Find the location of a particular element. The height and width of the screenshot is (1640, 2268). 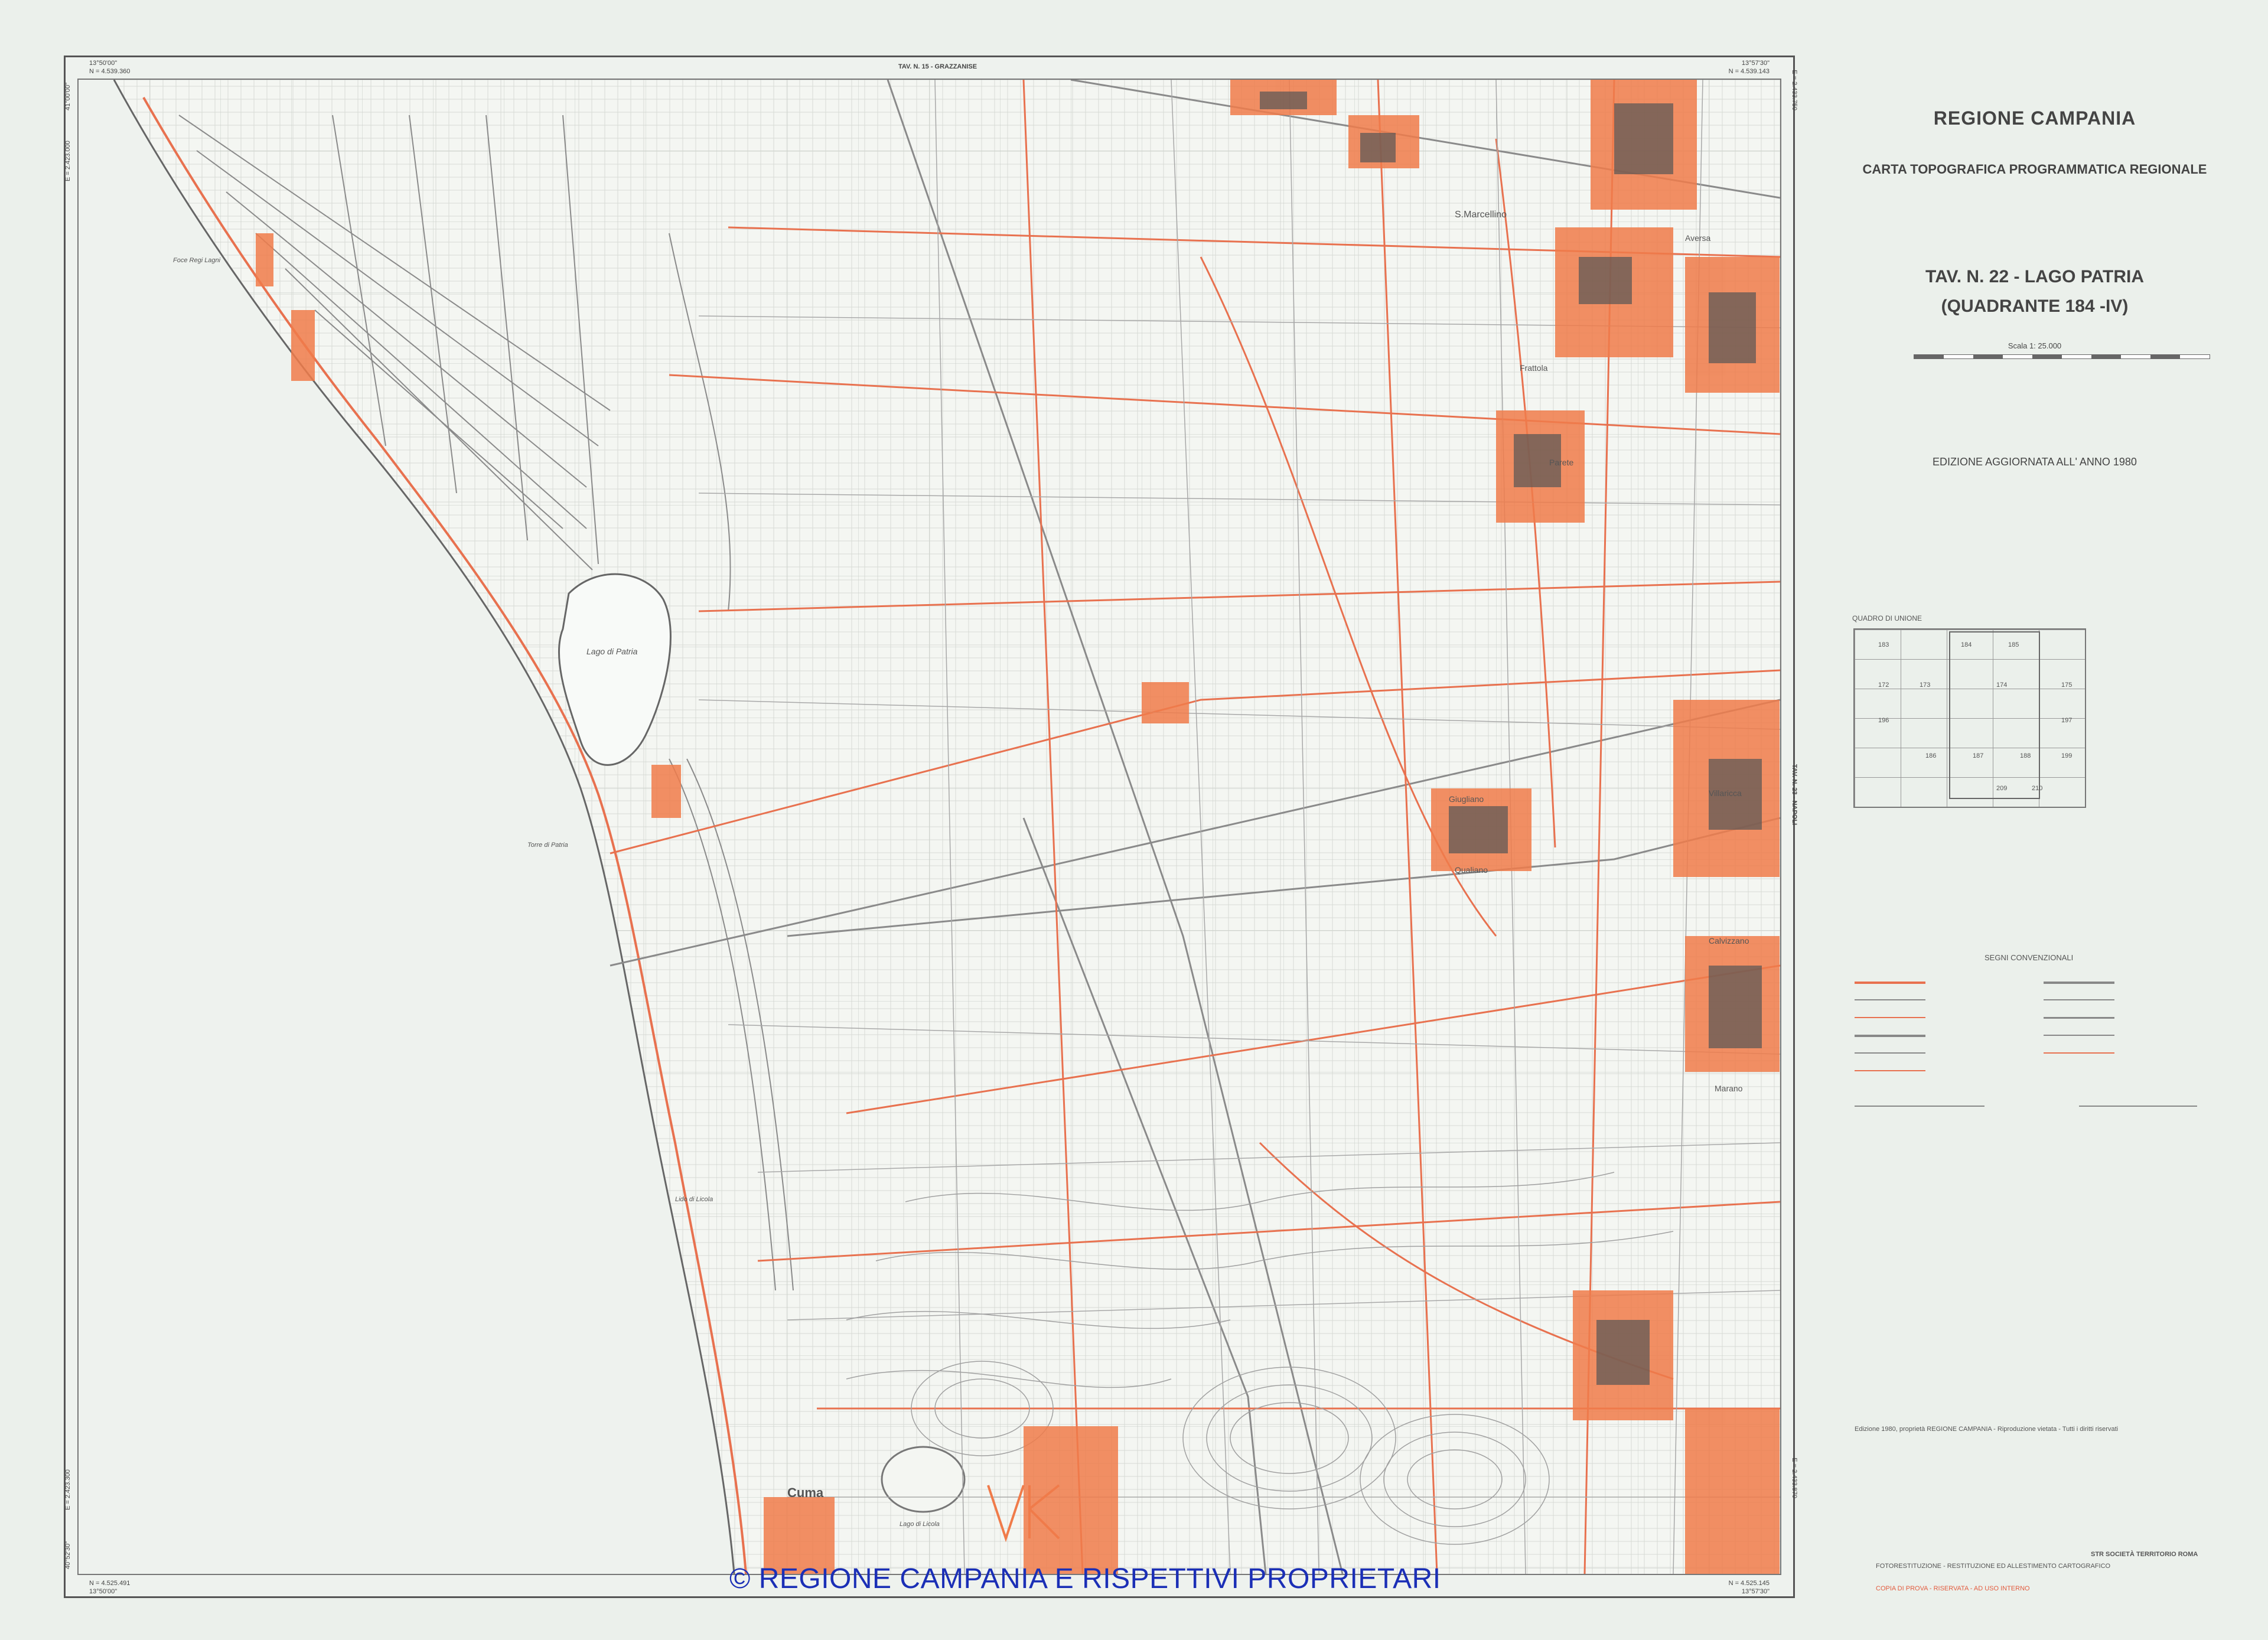

corner-top-right-north: N = 4.539.143 is located at coordinates (1749, 71).